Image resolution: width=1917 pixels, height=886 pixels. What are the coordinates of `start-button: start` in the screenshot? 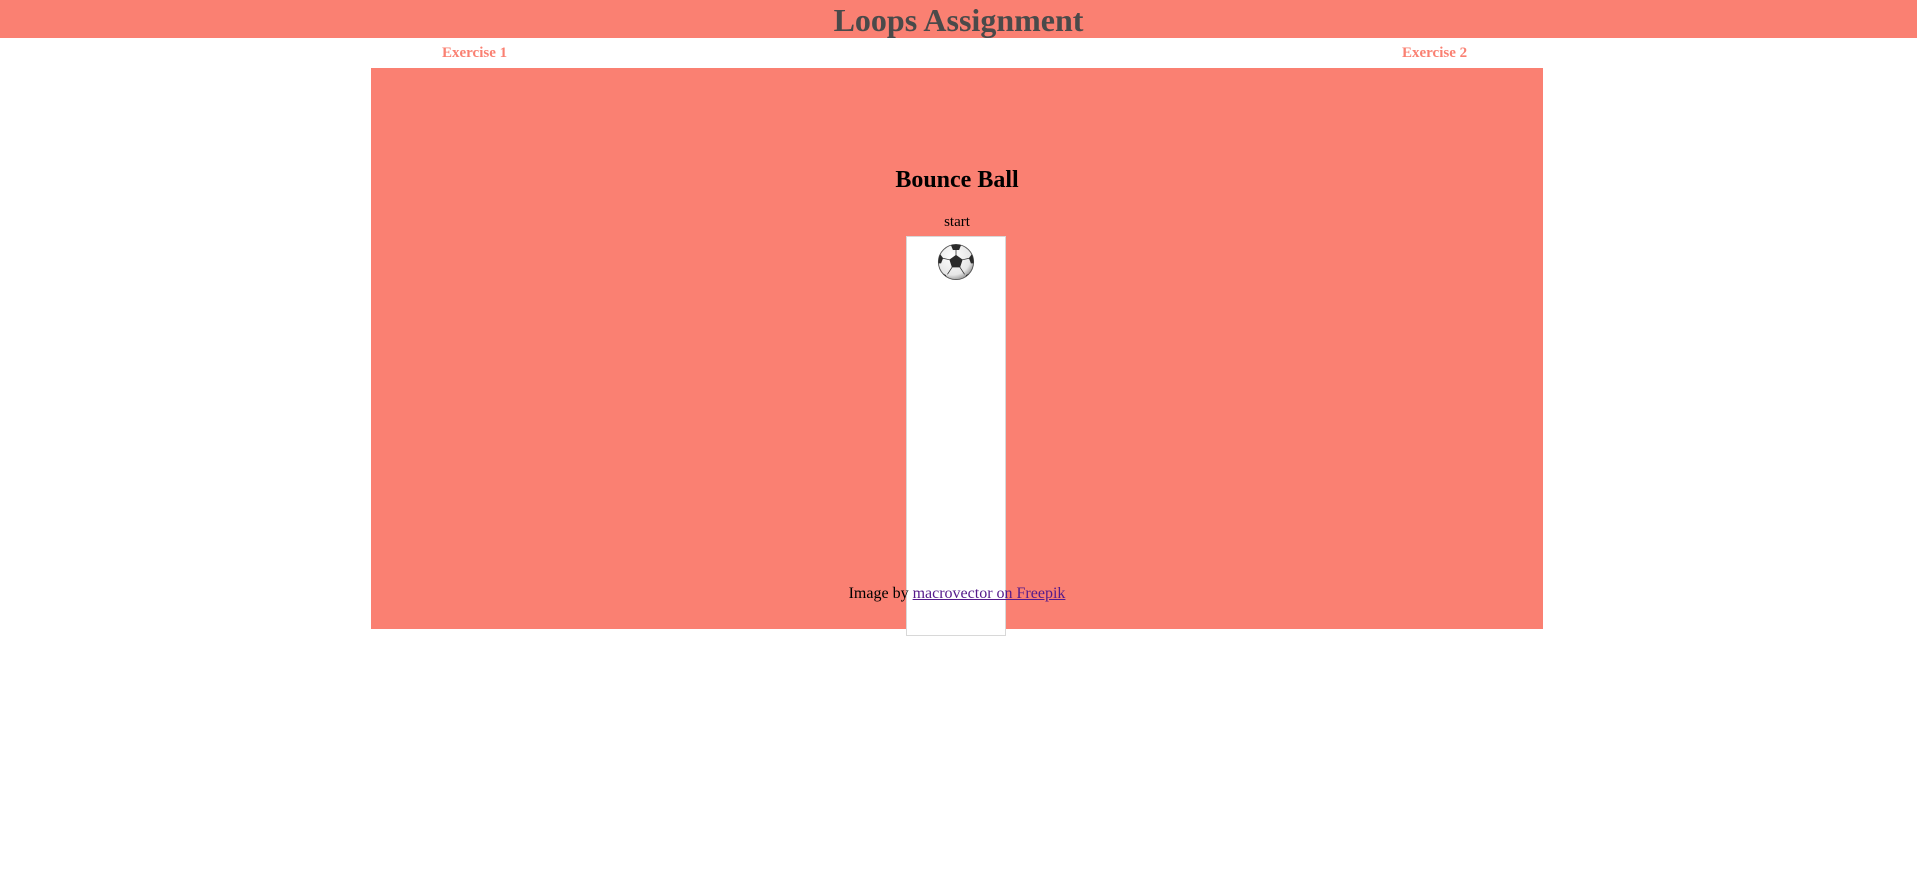 It's located at (957, 222).